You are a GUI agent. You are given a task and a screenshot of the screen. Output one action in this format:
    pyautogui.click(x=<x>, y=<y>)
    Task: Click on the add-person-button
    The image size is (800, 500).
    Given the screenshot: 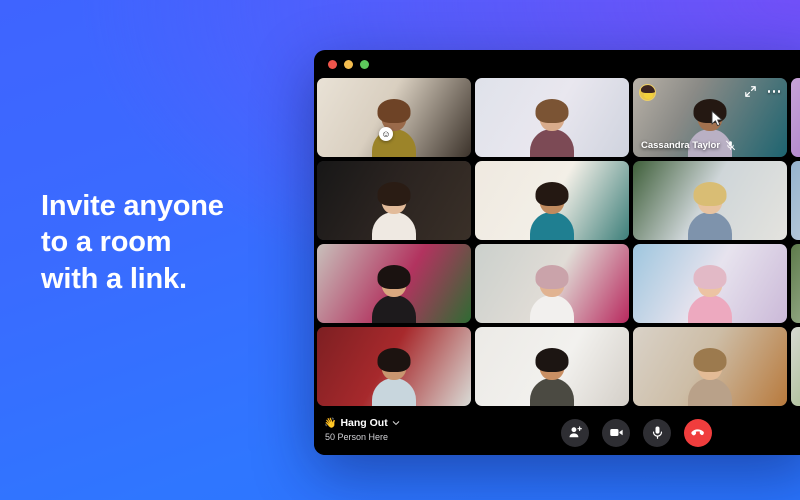 What is the action you would take?
    pyautogui.click(x=575, y=432)
    